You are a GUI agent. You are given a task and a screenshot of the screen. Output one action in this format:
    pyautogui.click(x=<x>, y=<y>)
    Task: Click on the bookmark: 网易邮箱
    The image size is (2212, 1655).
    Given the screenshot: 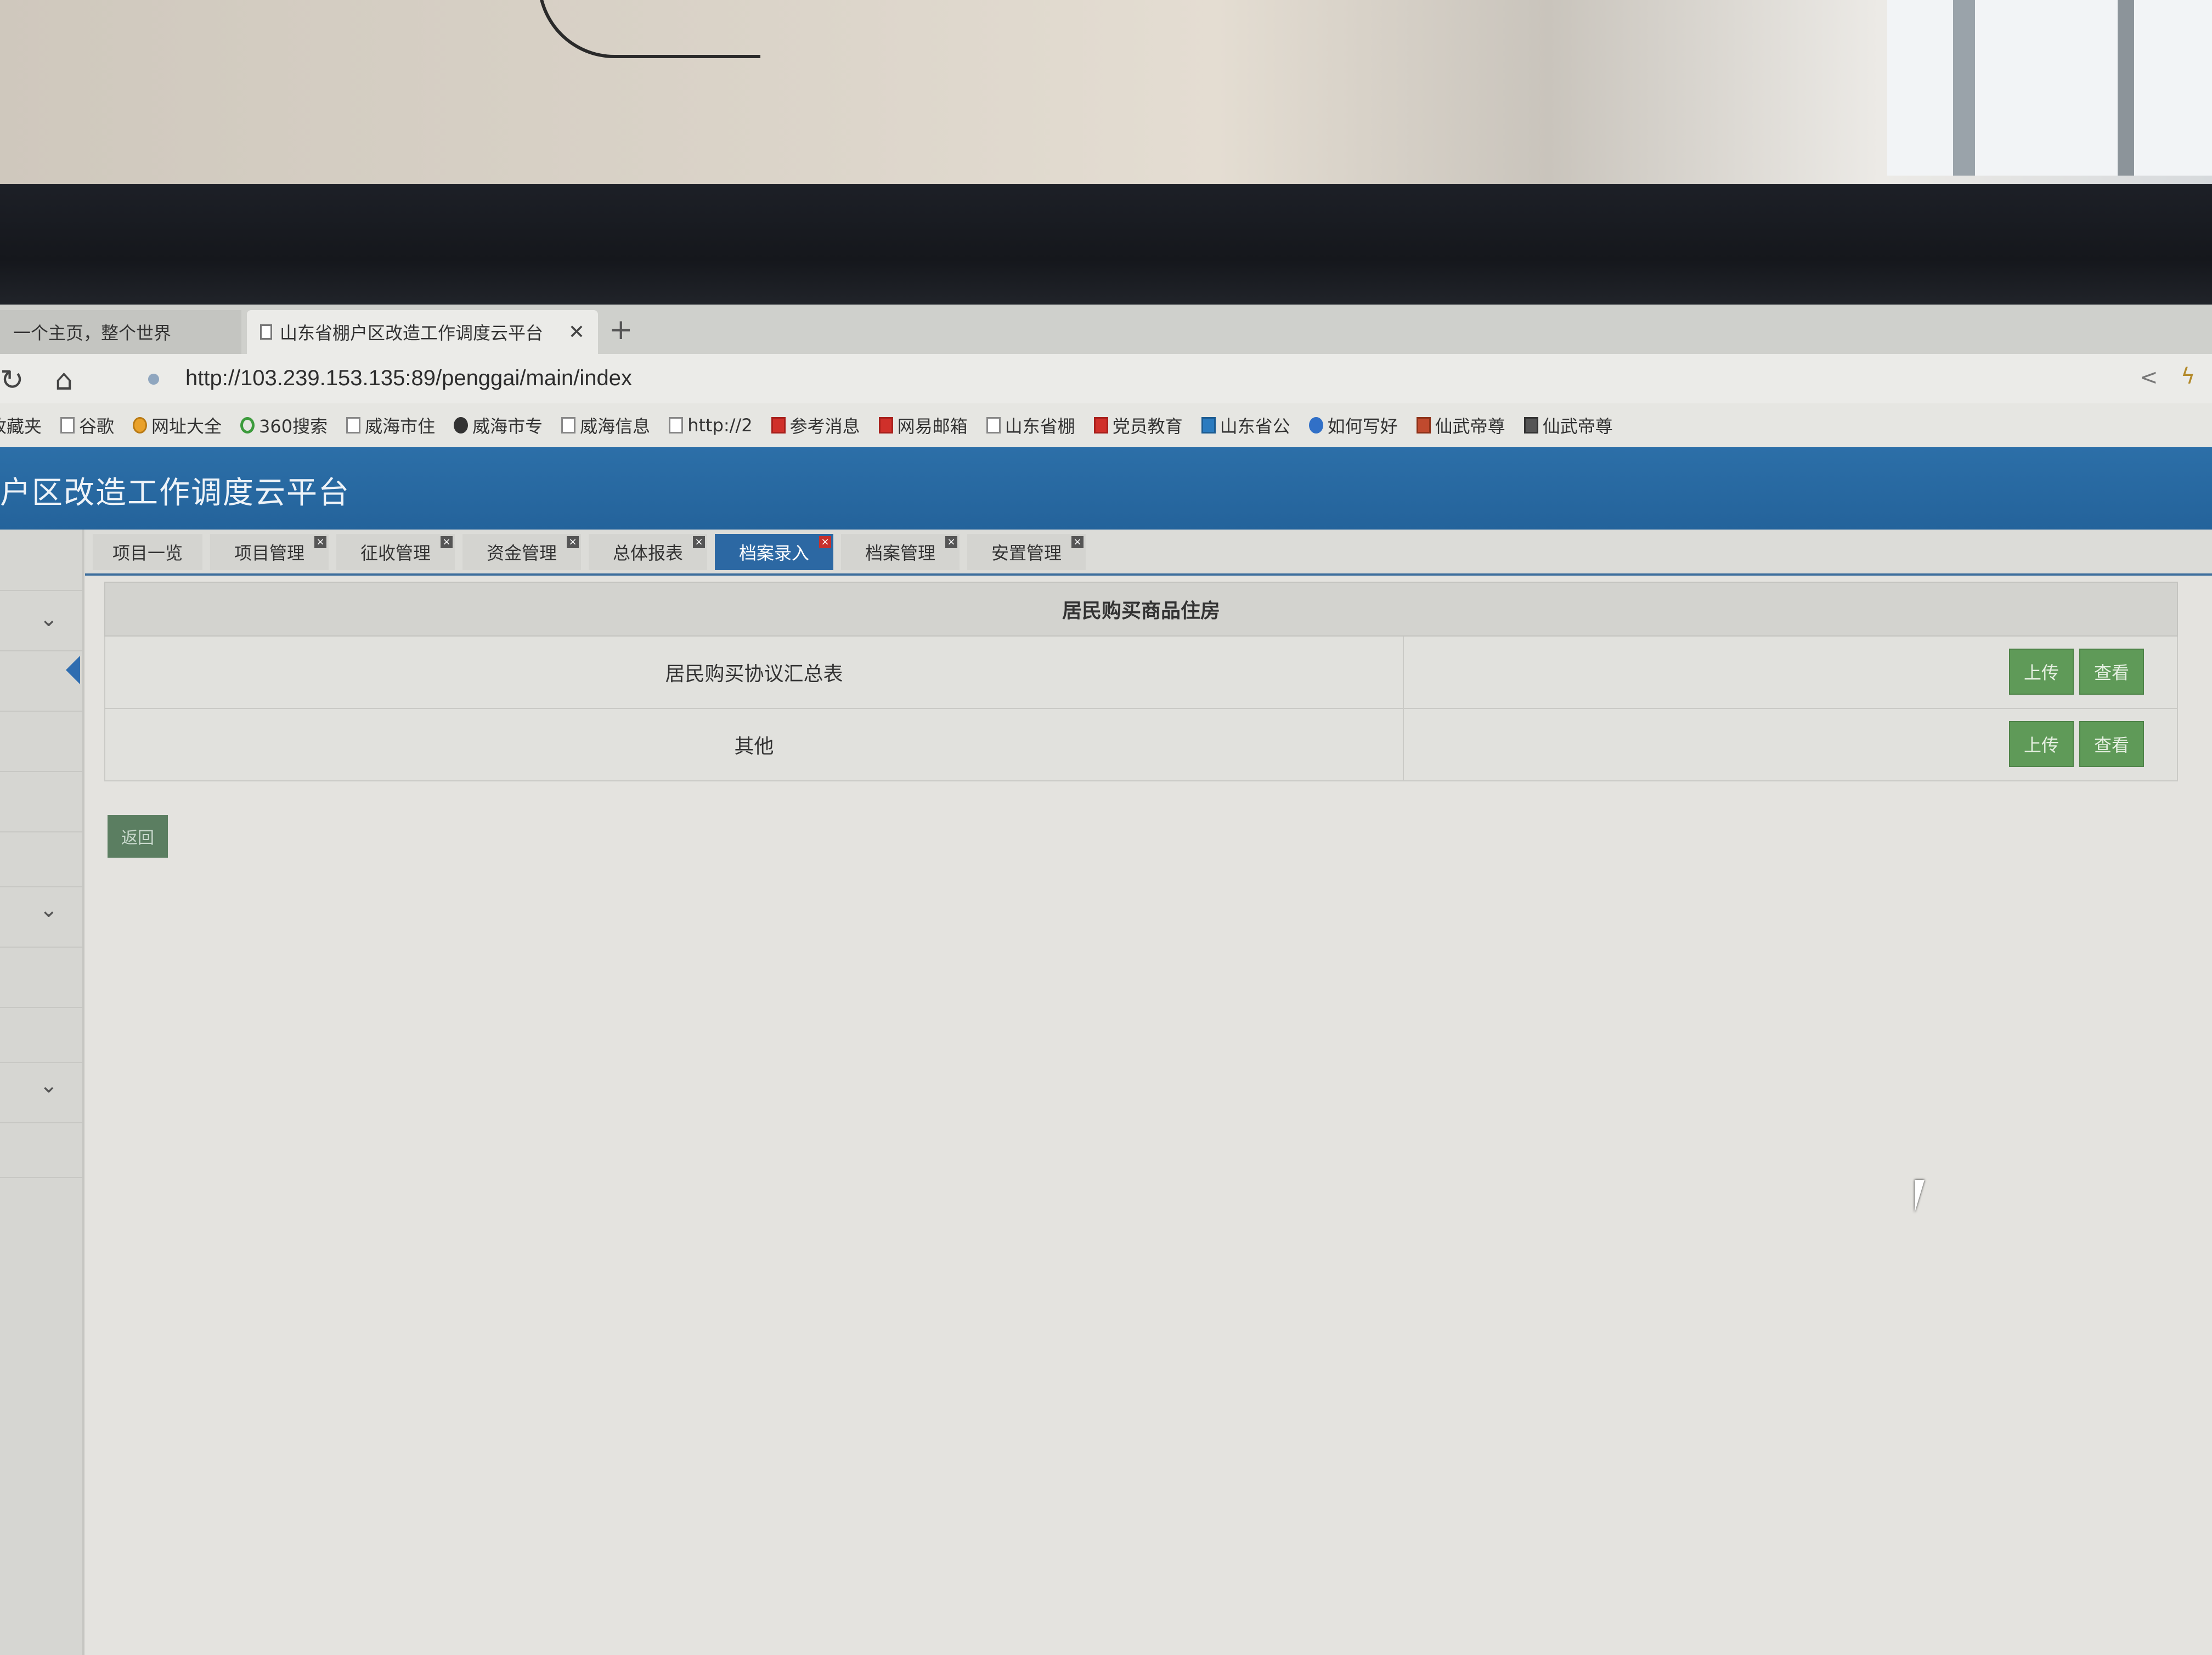 What is the action you would take?
    pyautogui.click(x=923, y=425)
    